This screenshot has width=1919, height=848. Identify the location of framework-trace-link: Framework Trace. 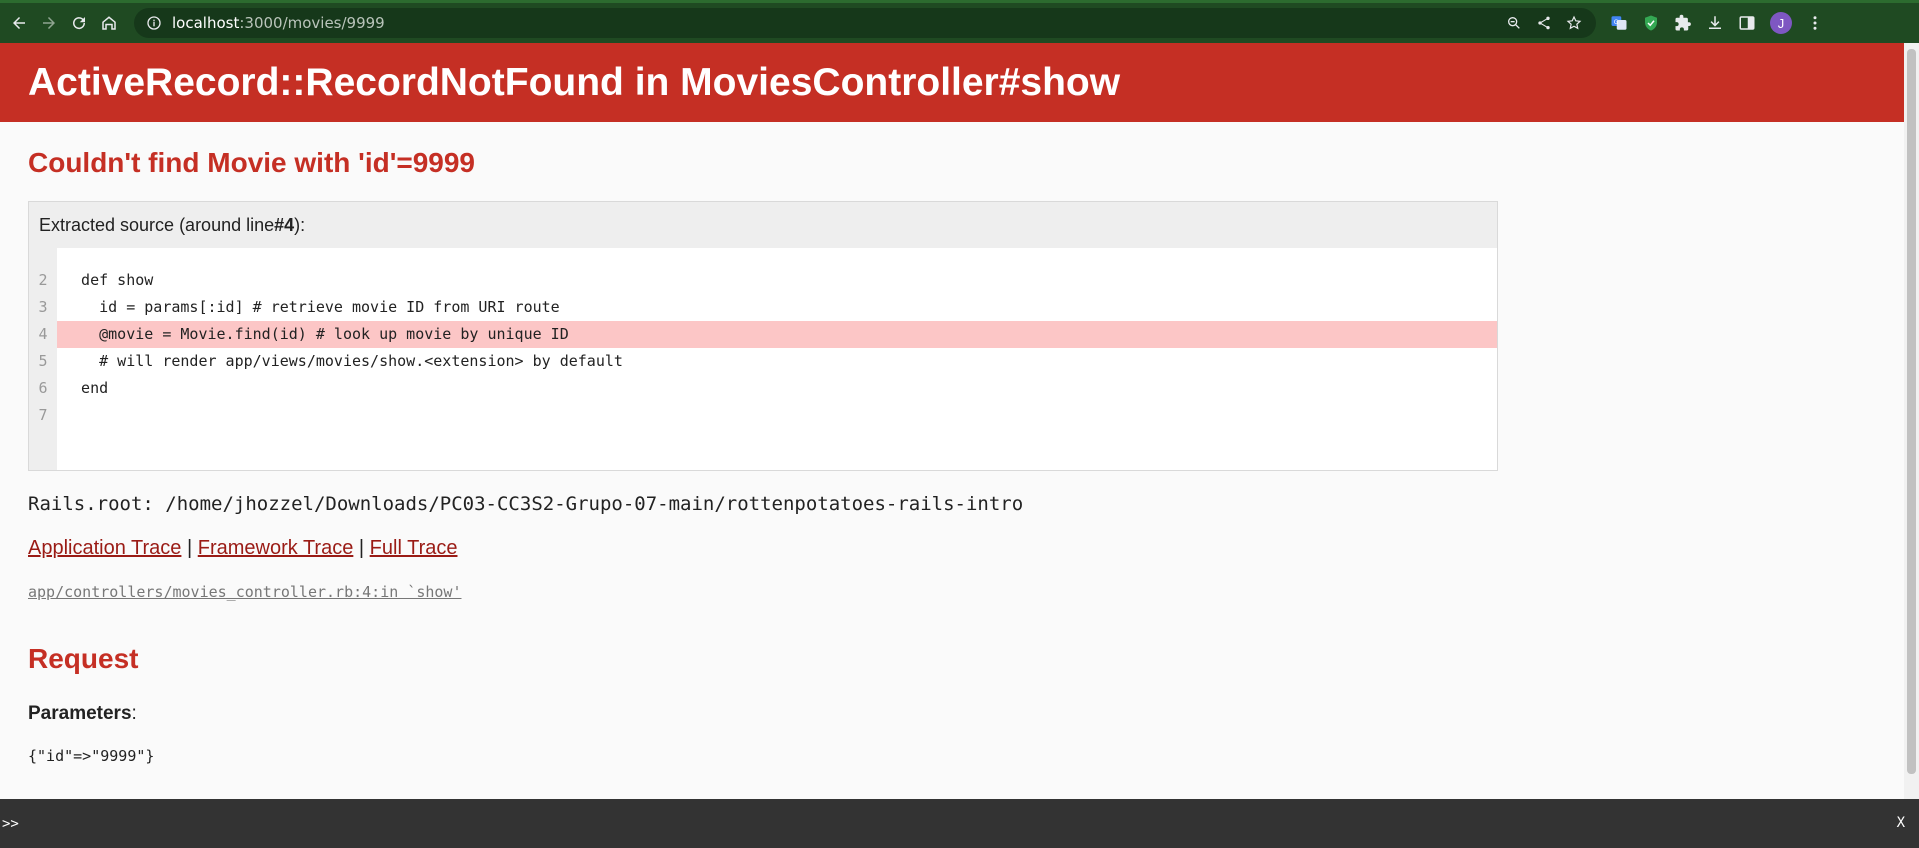
(276, 548).